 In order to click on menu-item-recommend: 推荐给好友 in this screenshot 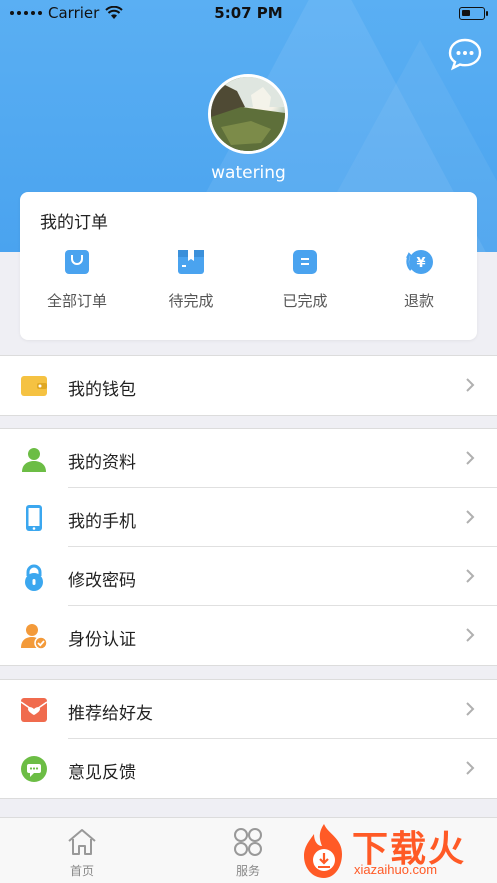, I will do `click(248, 709)`.